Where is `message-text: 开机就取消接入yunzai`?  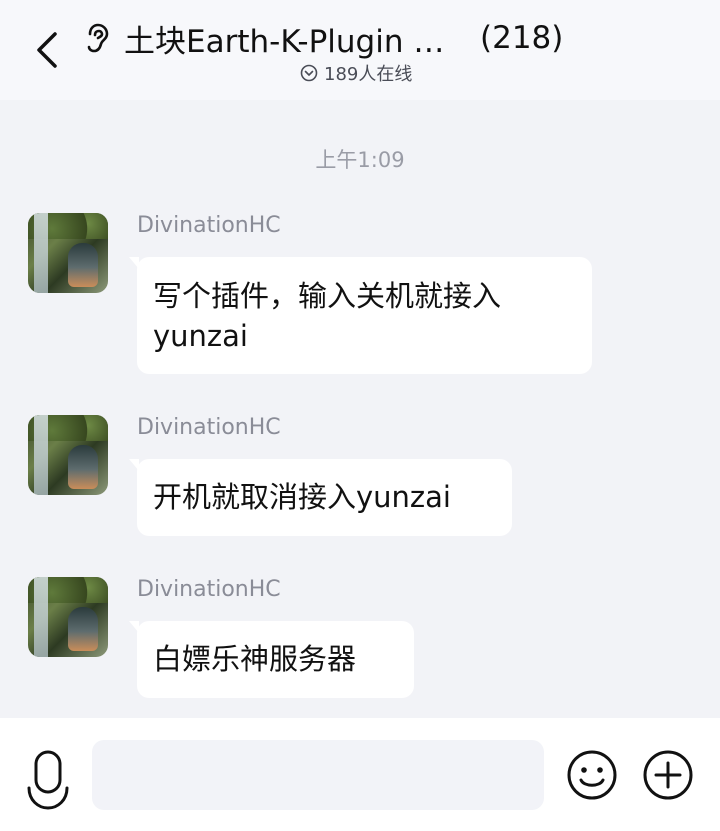
message-text: 开机就取消接入yunzai is located at coordinates (302, 497).